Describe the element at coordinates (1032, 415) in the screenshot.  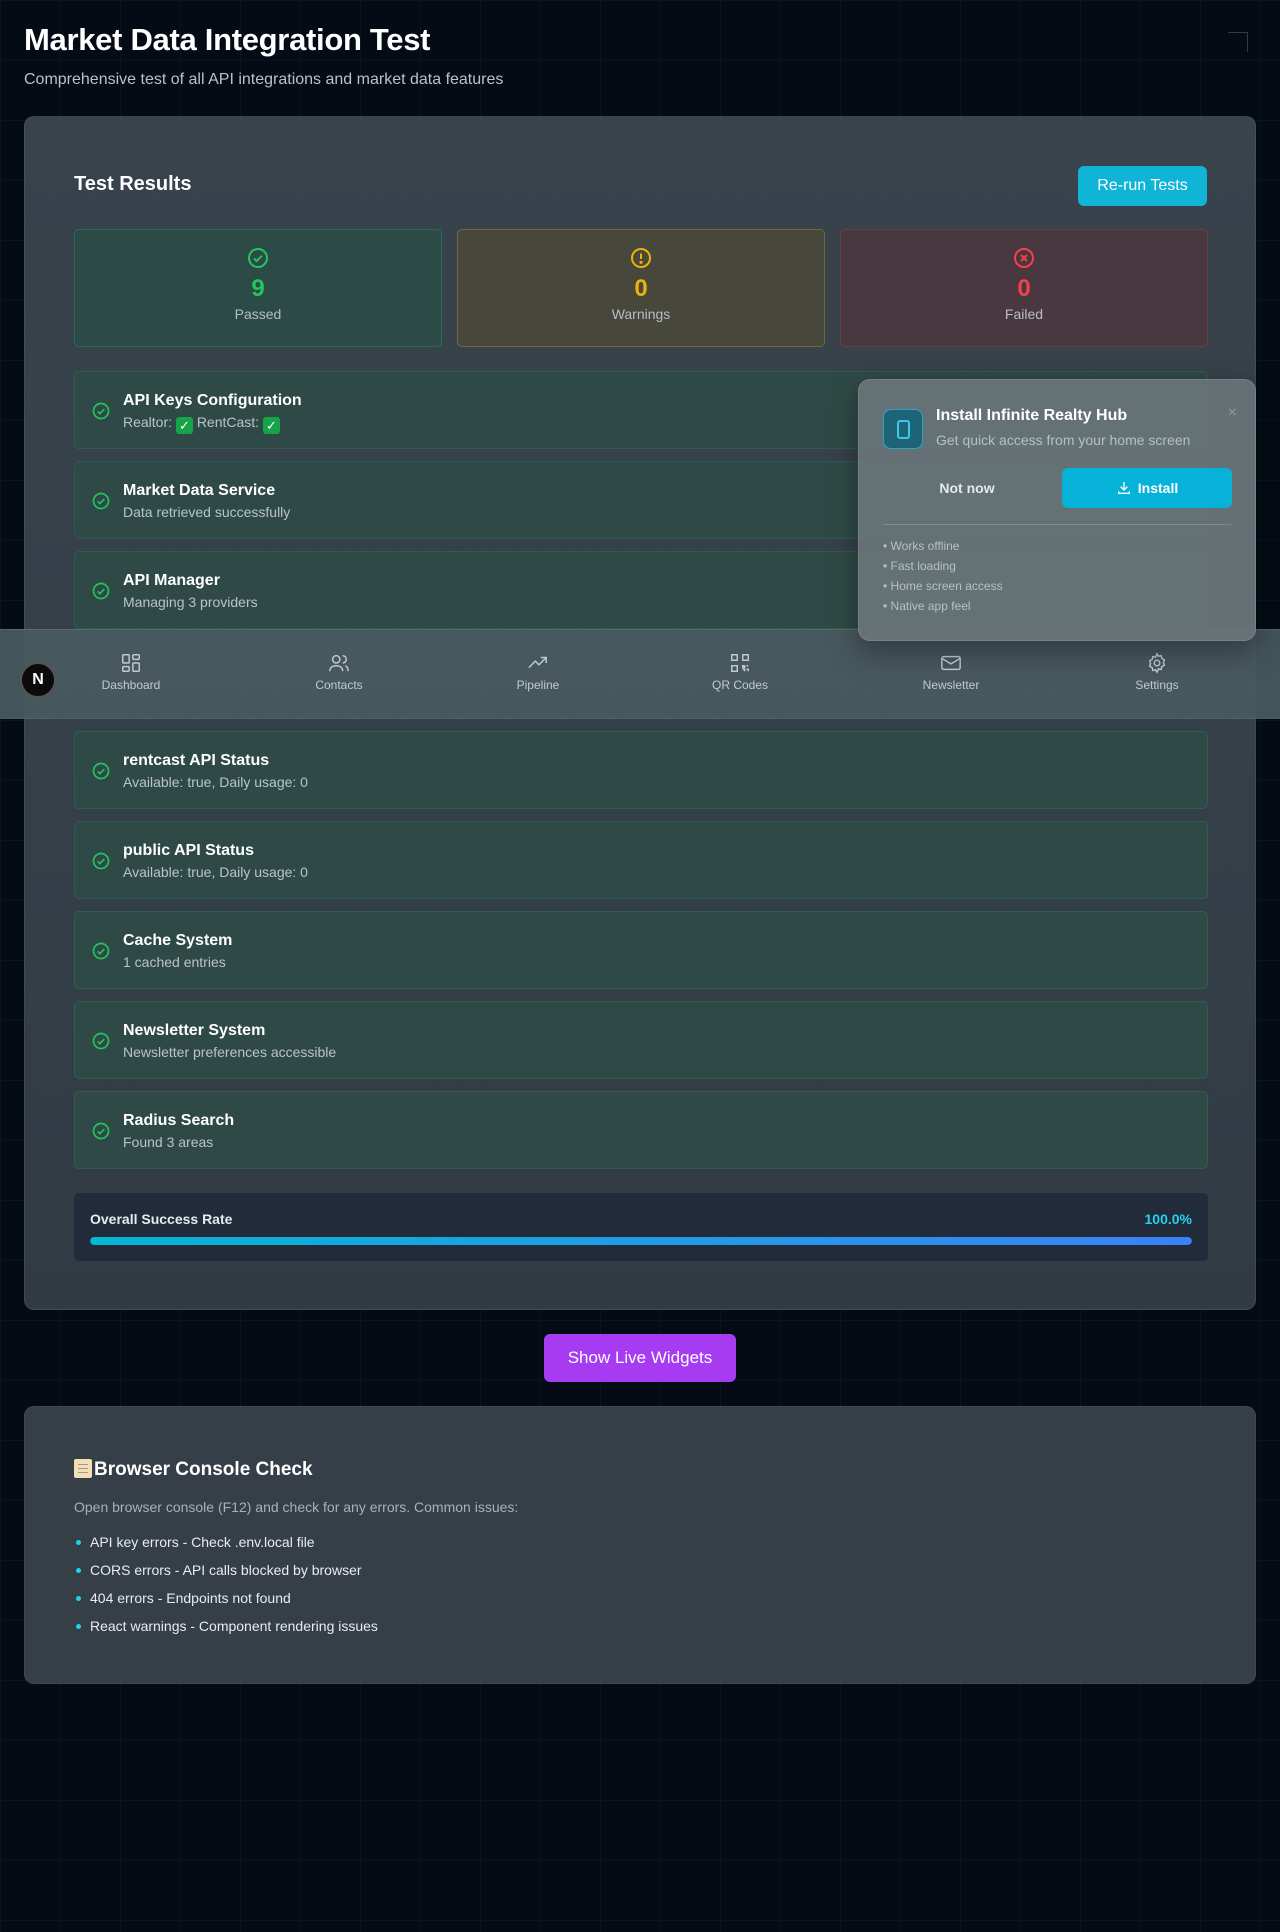
I see `install-title: Install Infinite Realty Hub` at that location.